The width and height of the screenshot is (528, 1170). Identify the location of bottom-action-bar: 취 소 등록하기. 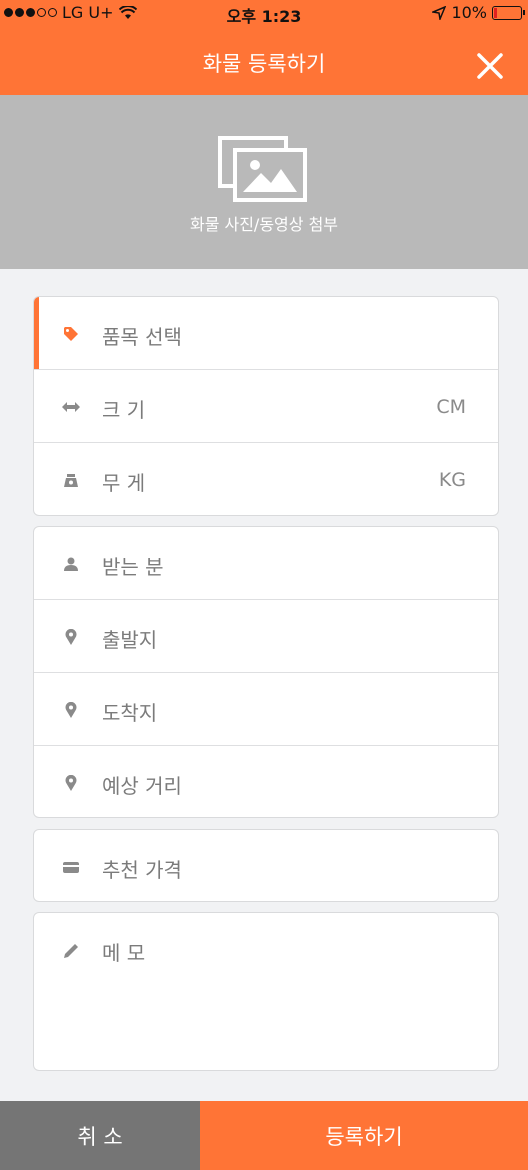
(264, 1135).